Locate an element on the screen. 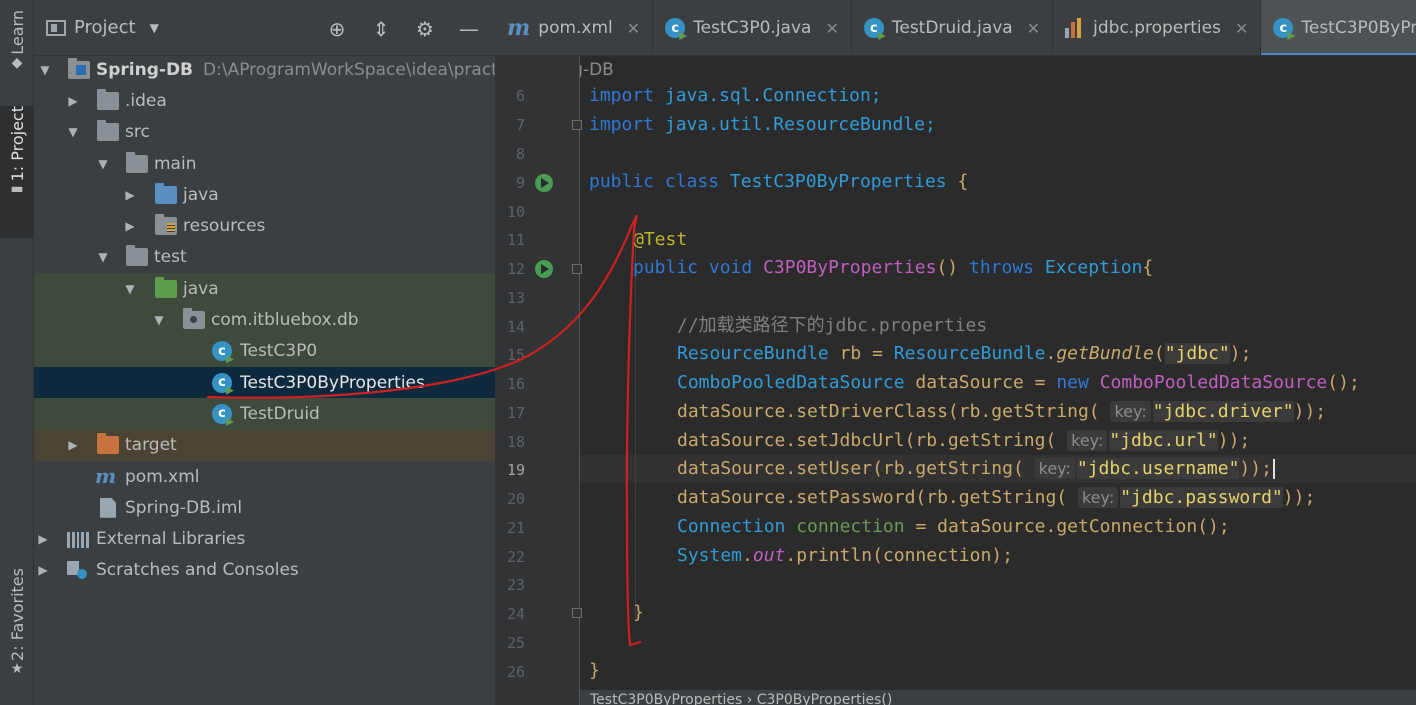 Image resolution: width=1416 pixels, height=705 pixels. run-test-icon is located at coordinates (544, 269).